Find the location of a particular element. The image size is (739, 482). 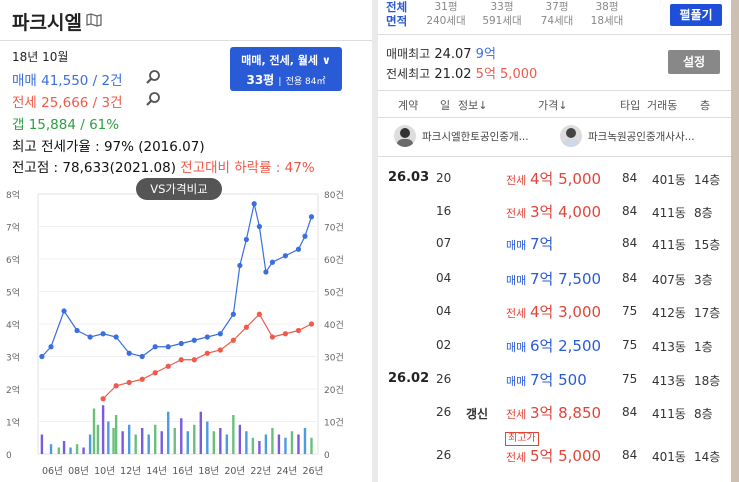

col-building: 거래동 is located at coordinates (662, 105).